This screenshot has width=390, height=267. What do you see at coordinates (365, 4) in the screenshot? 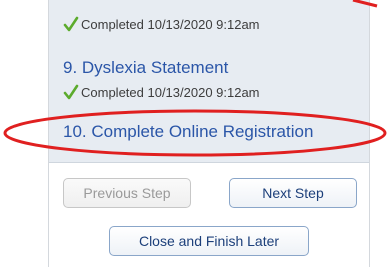
I see `red-arrow-annotation` at bounding box center [365, 4].